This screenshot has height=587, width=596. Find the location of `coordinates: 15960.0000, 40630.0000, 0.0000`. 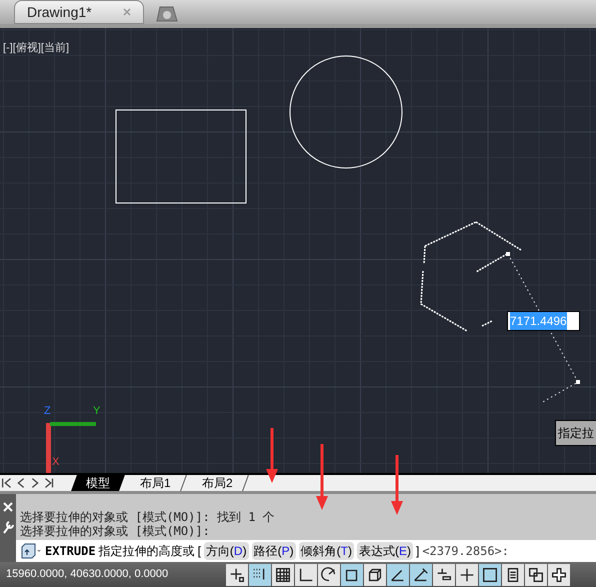

coordinates: 15960.0000, 40630.0000, 0.0000 is located at coordinates (87, 574).